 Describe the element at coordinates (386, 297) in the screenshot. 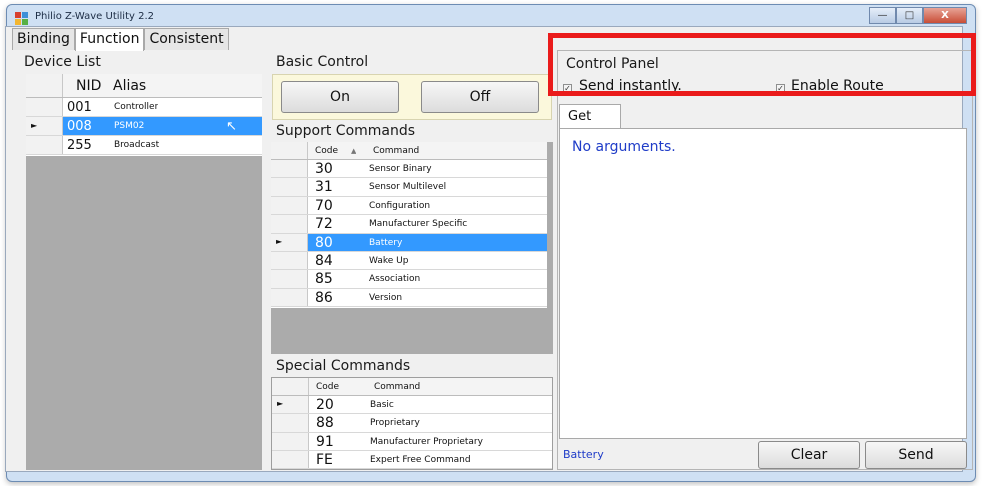

I see `command-name: Version` at that location.